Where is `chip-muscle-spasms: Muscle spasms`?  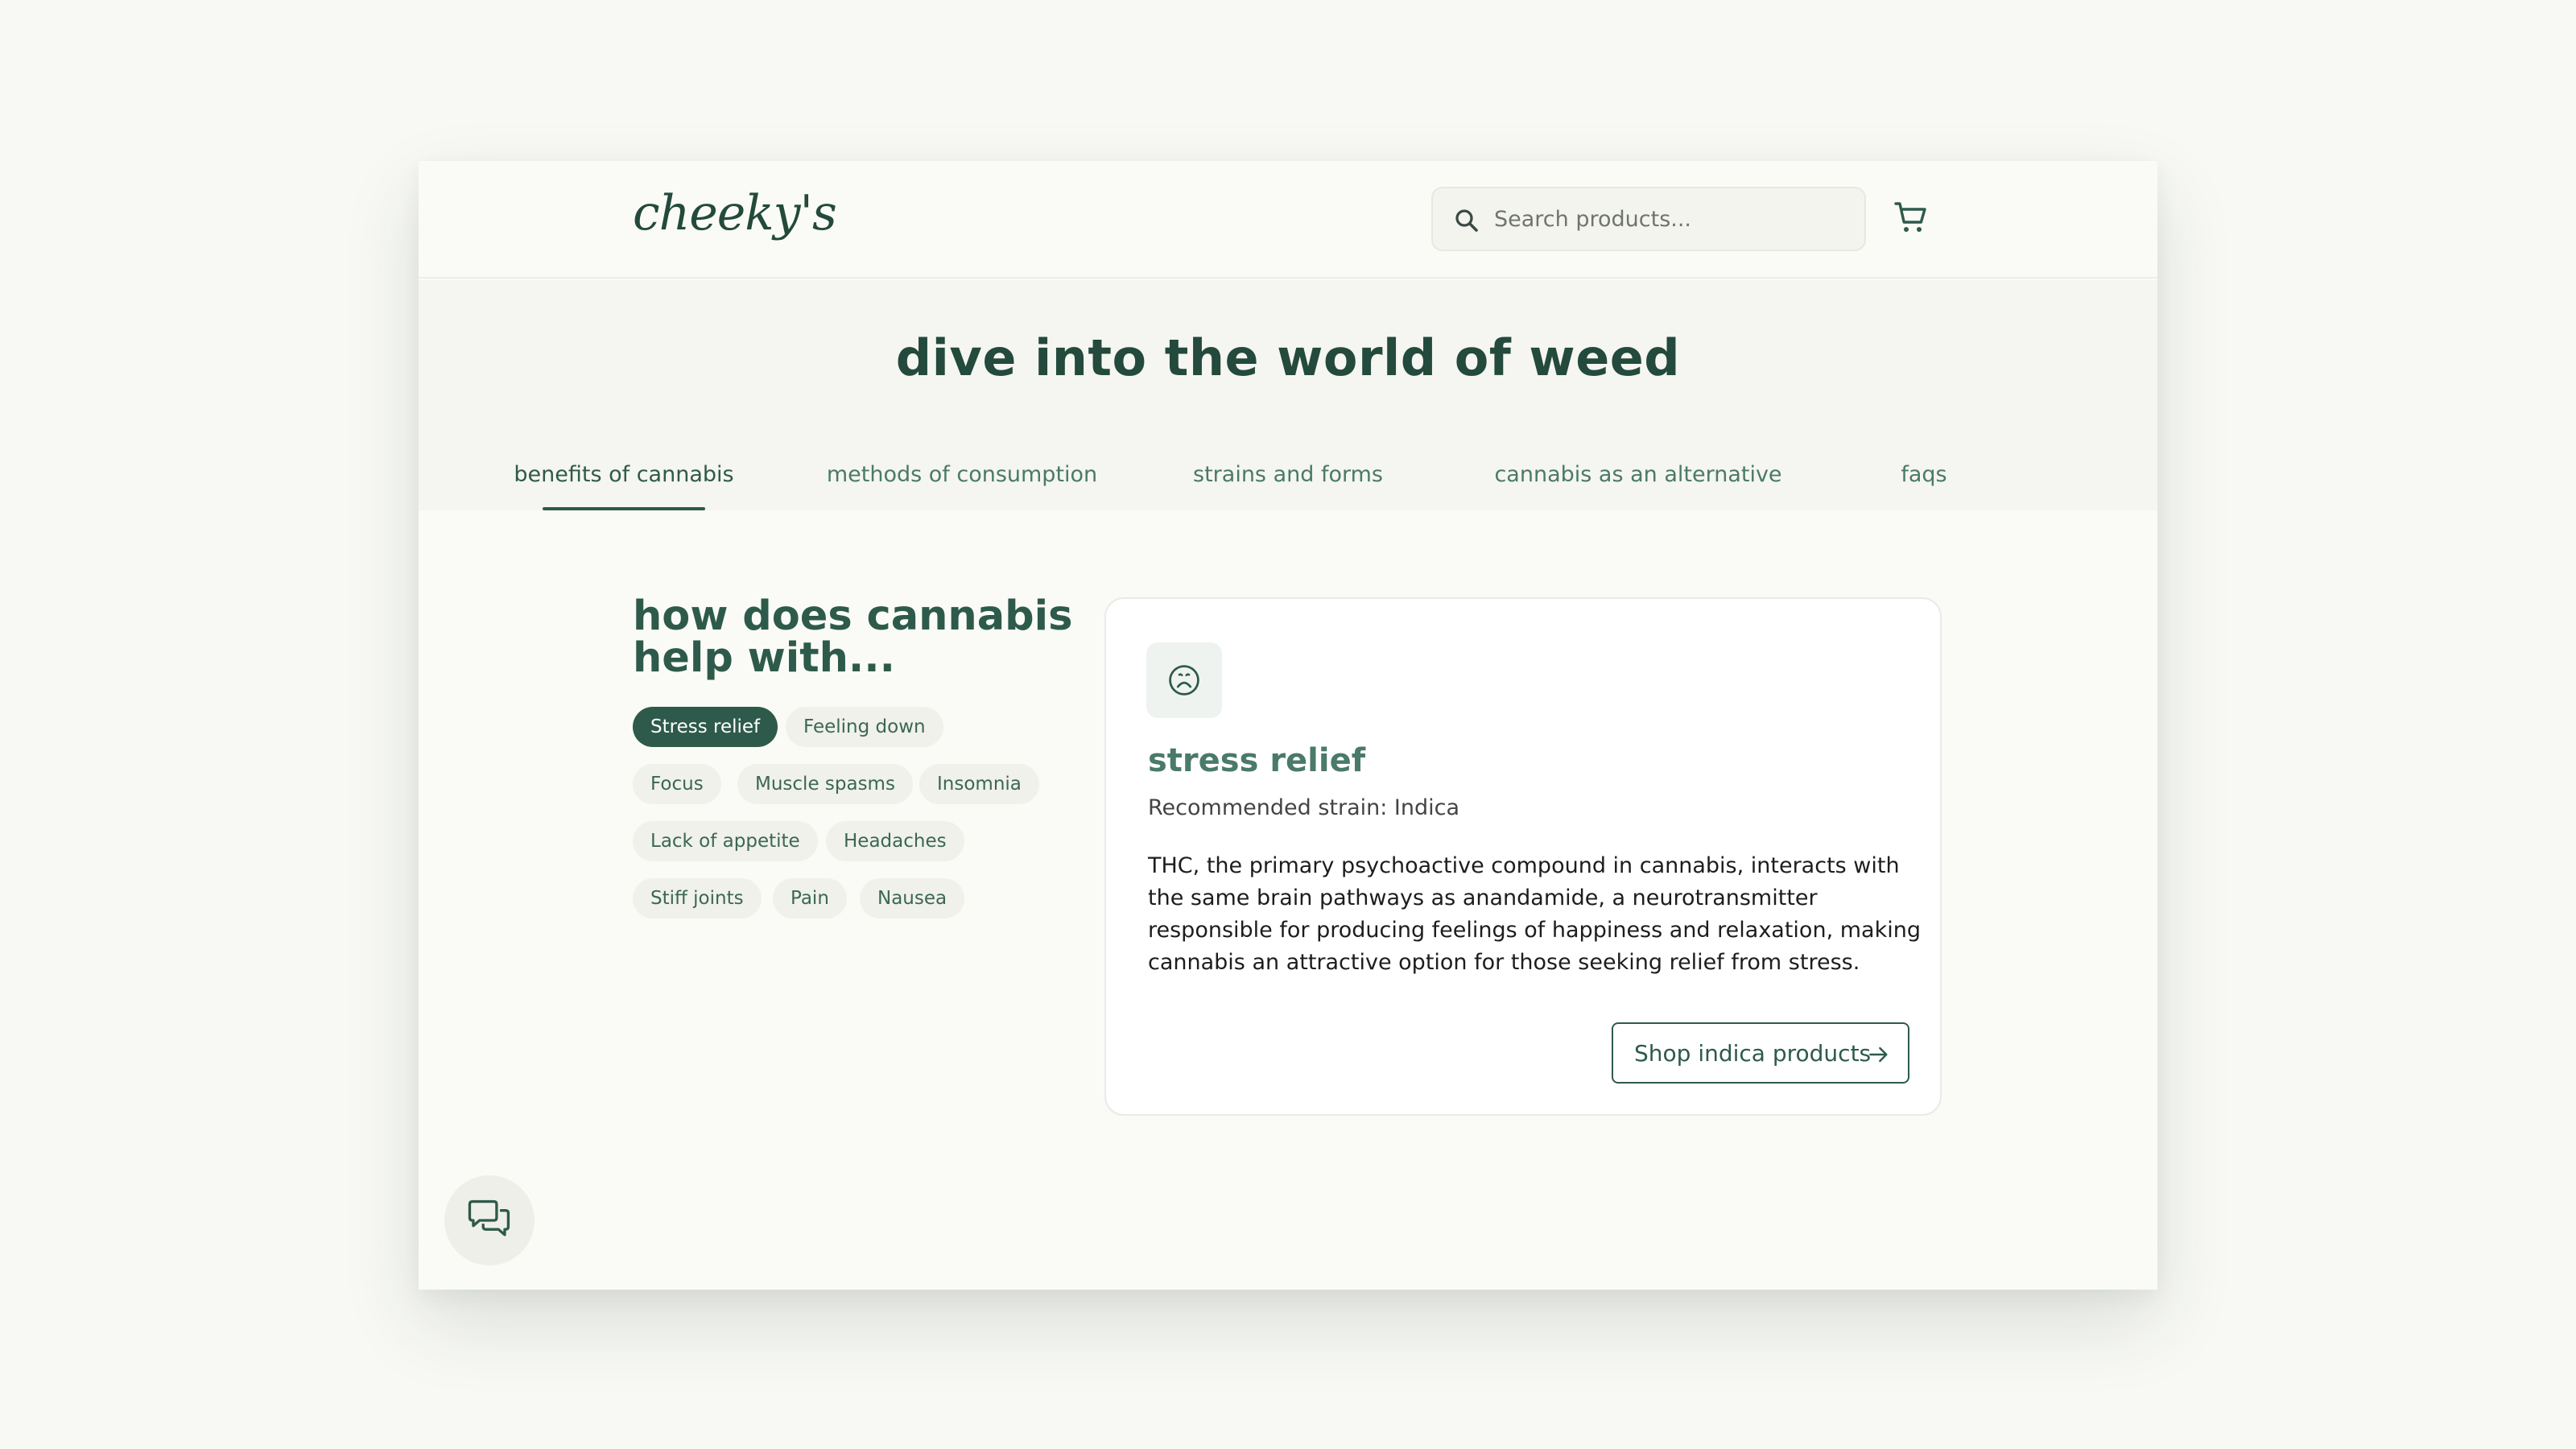
chip-muscle-spasms: Muscle spasms is located at coordinates (825, 784).